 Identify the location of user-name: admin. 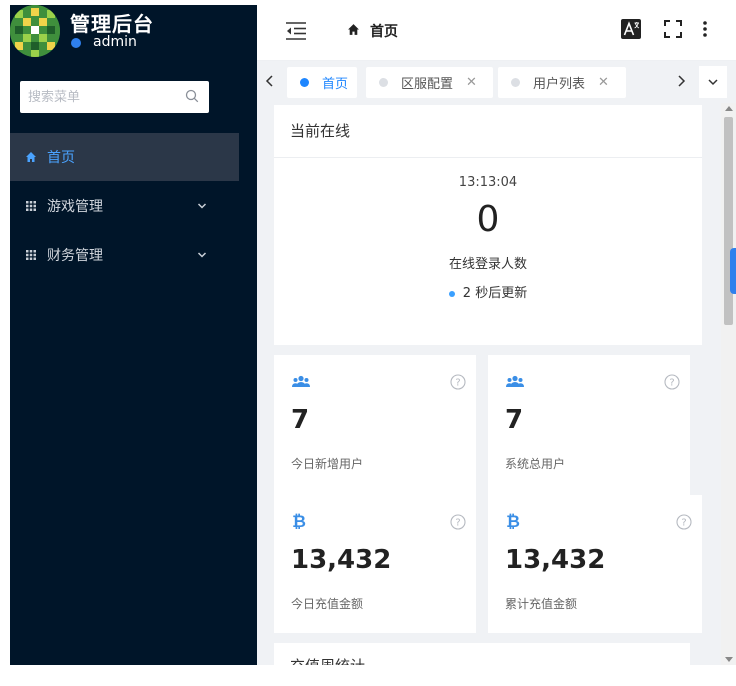
(115, 42).